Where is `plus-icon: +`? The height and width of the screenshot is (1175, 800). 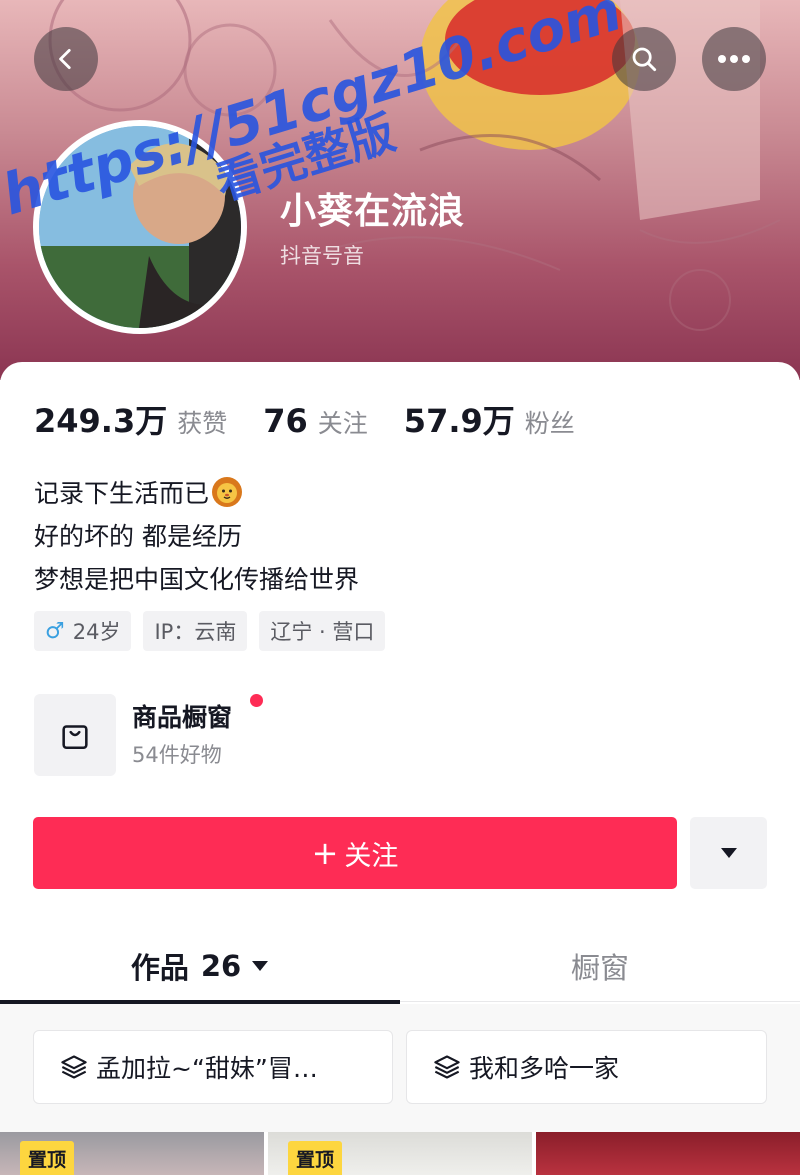
plus-icon: + is located at coordinates (325, 853).